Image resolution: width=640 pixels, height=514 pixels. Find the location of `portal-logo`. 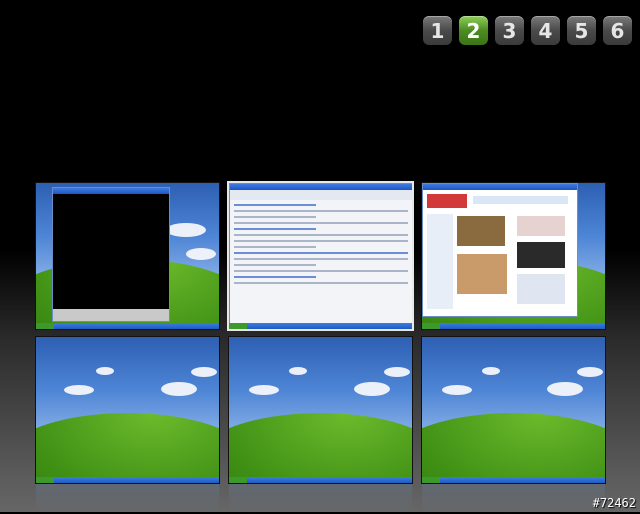

portal-logo is located at coordinates (447, 201).